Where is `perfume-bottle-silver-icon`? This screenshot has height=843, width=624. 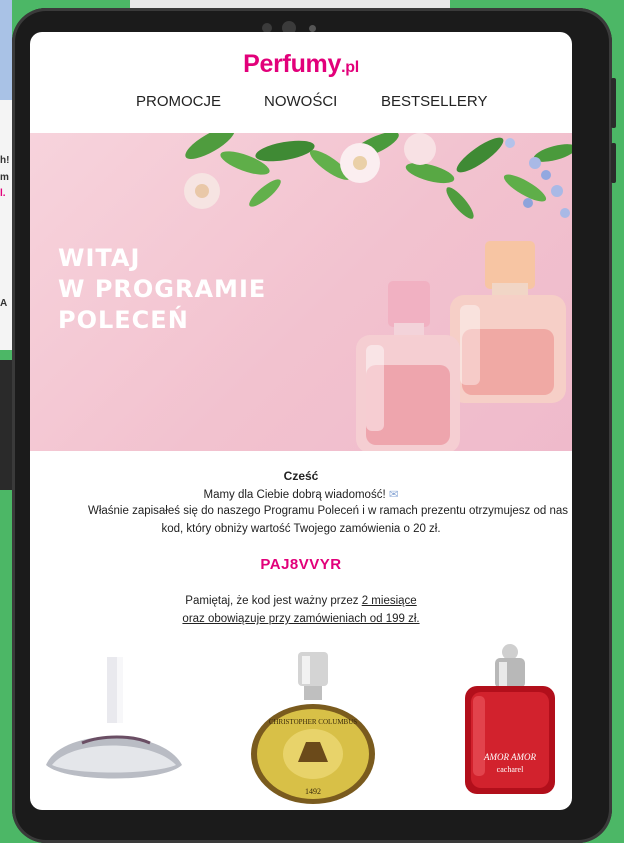 perfume-bottle-silver-icon is located at coordinates (117, 722).